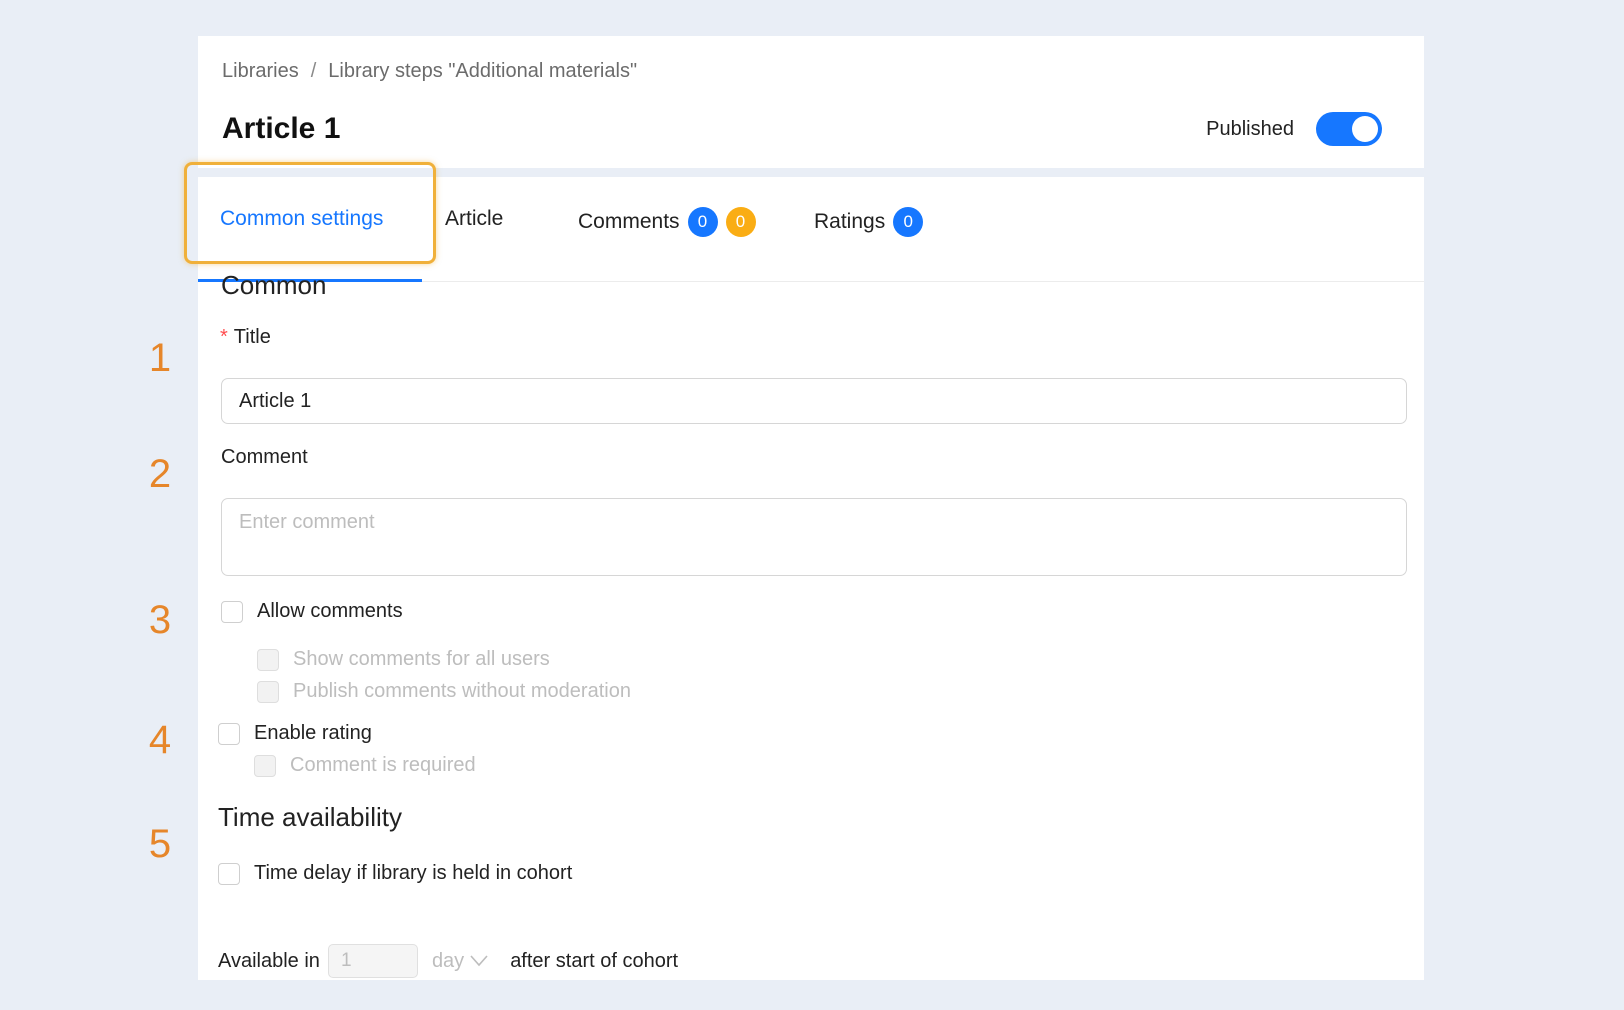 The width and height of the screenshot is (1624, 1010). I want to click on tab-comments: Comments 0 0, so click(667, 222).